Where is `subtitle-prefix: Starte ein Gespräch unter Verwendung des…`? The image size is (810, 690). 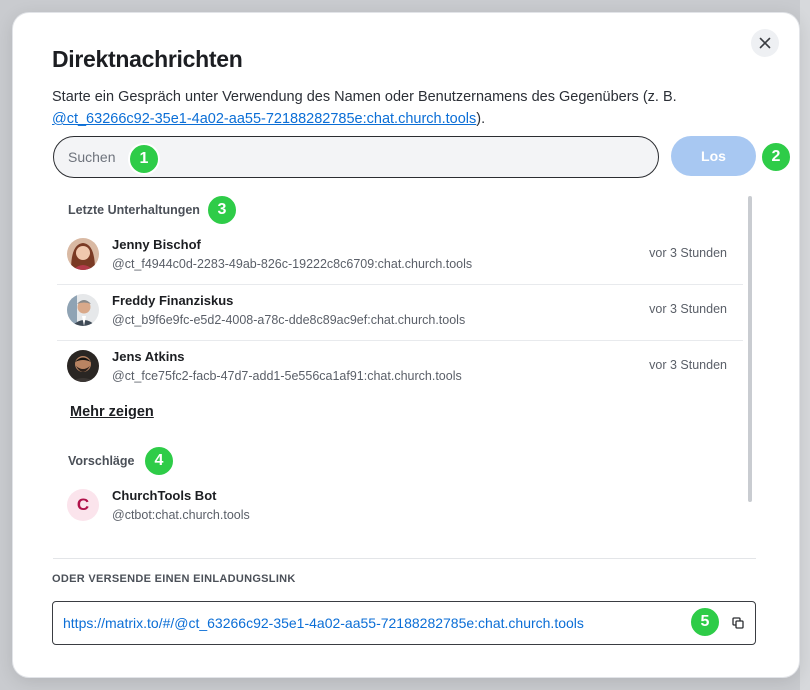
subtitle-prefix: Starte ein Gespräch unter Verwendung des… is located at coordinates (364, 97).